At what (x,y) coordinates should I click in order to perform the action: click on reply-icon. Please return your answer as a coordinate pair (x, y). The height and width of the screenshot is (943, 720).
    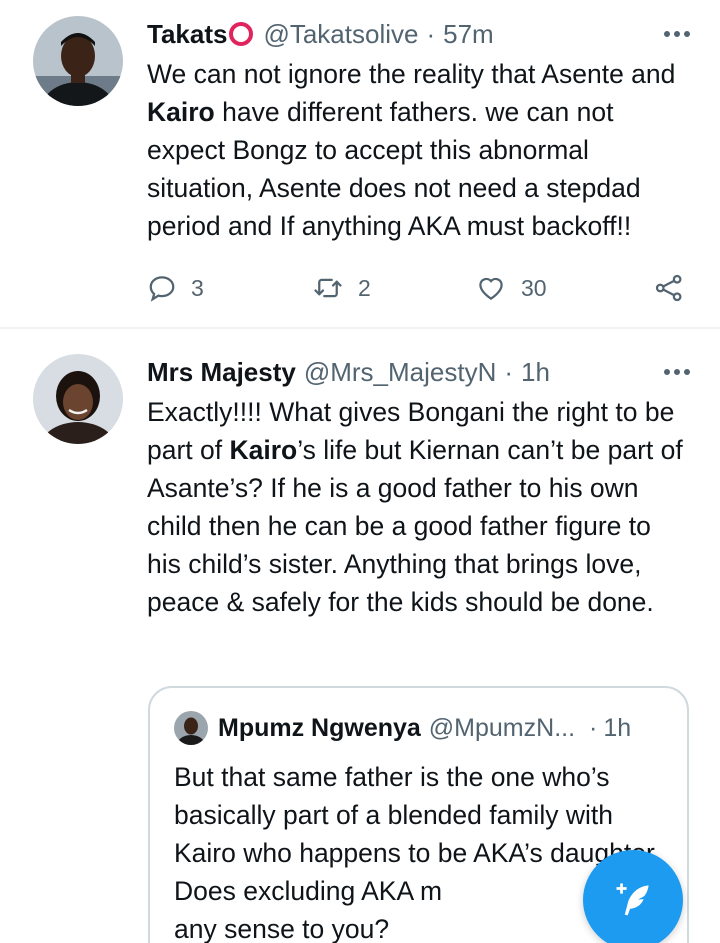
    Looking at the image, I should click on (162, 289).